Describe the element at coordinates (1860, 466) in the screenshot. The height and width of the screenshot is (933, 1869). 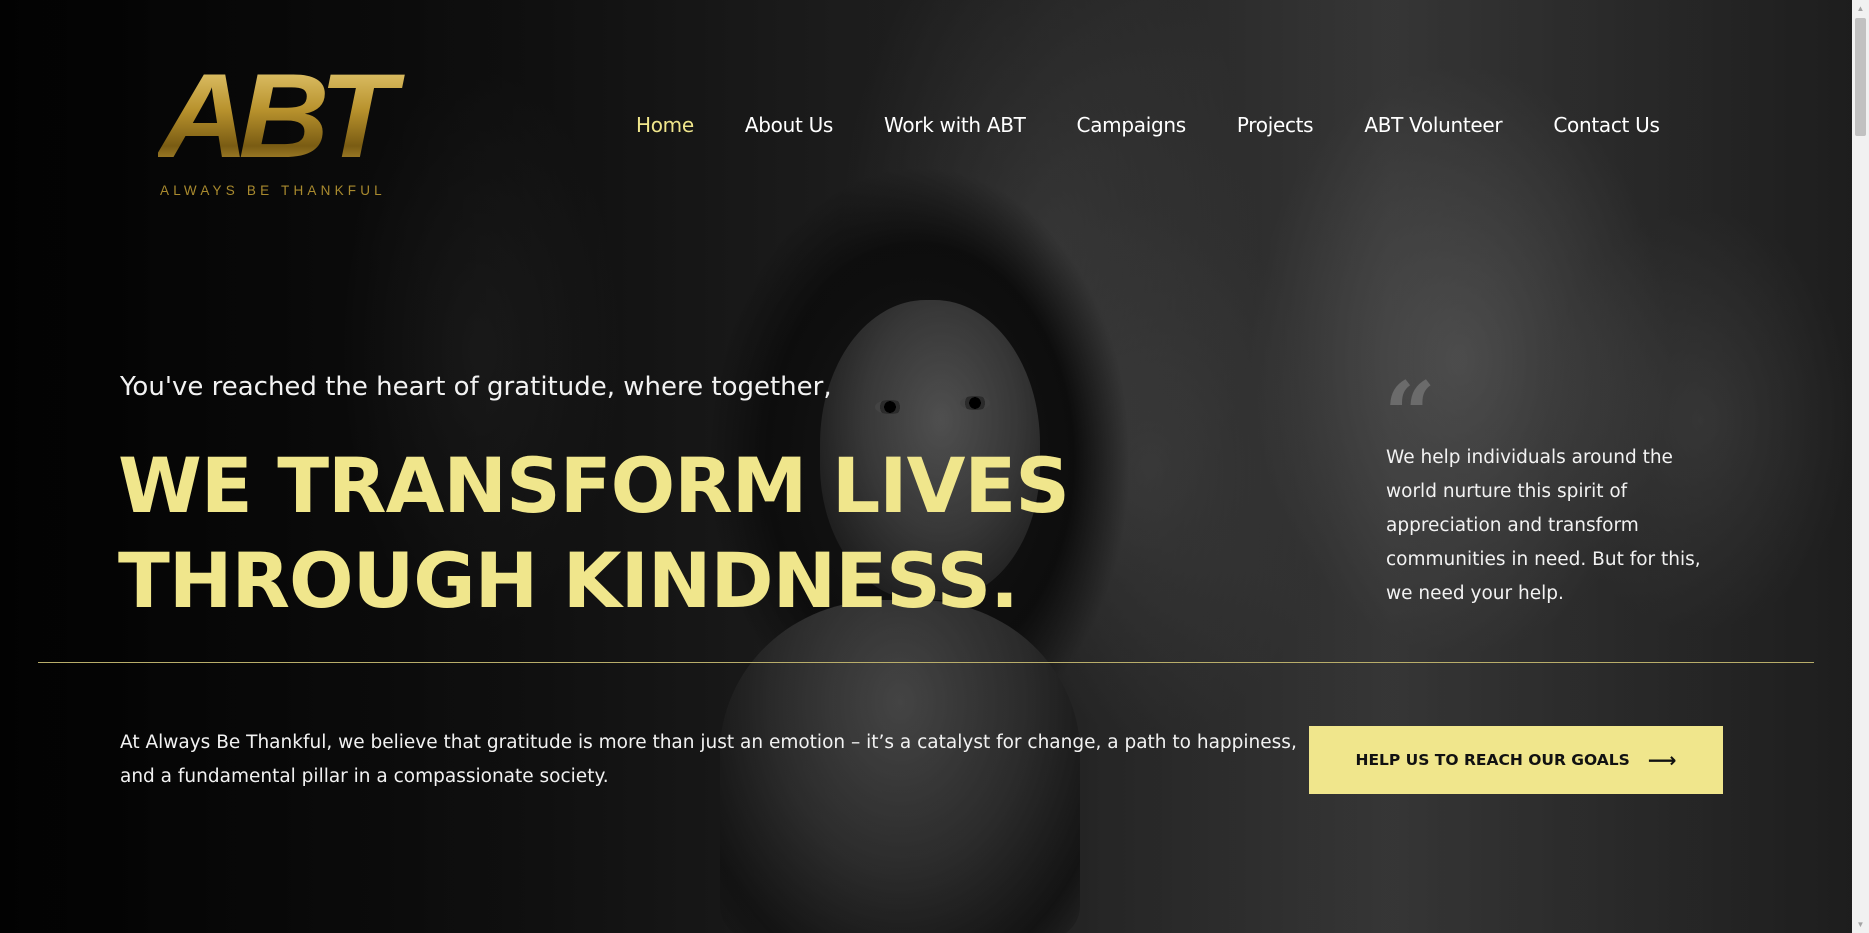
I see `page-scrollbar: ▲ ▼` at that location.